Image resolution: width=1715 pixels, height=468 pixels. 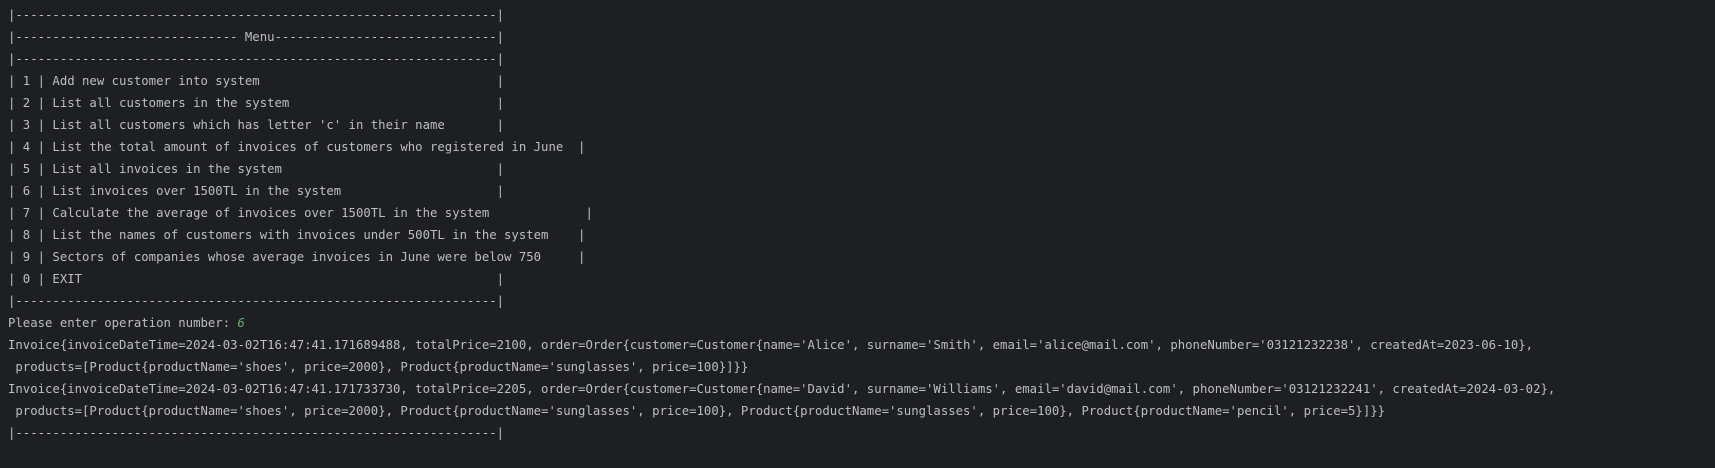 What do you see at coordinates (256, 169) in the screenshot?
I see `menu-option-5: | 5 | List all invoices in the system |` at bounding box center [256, 169].